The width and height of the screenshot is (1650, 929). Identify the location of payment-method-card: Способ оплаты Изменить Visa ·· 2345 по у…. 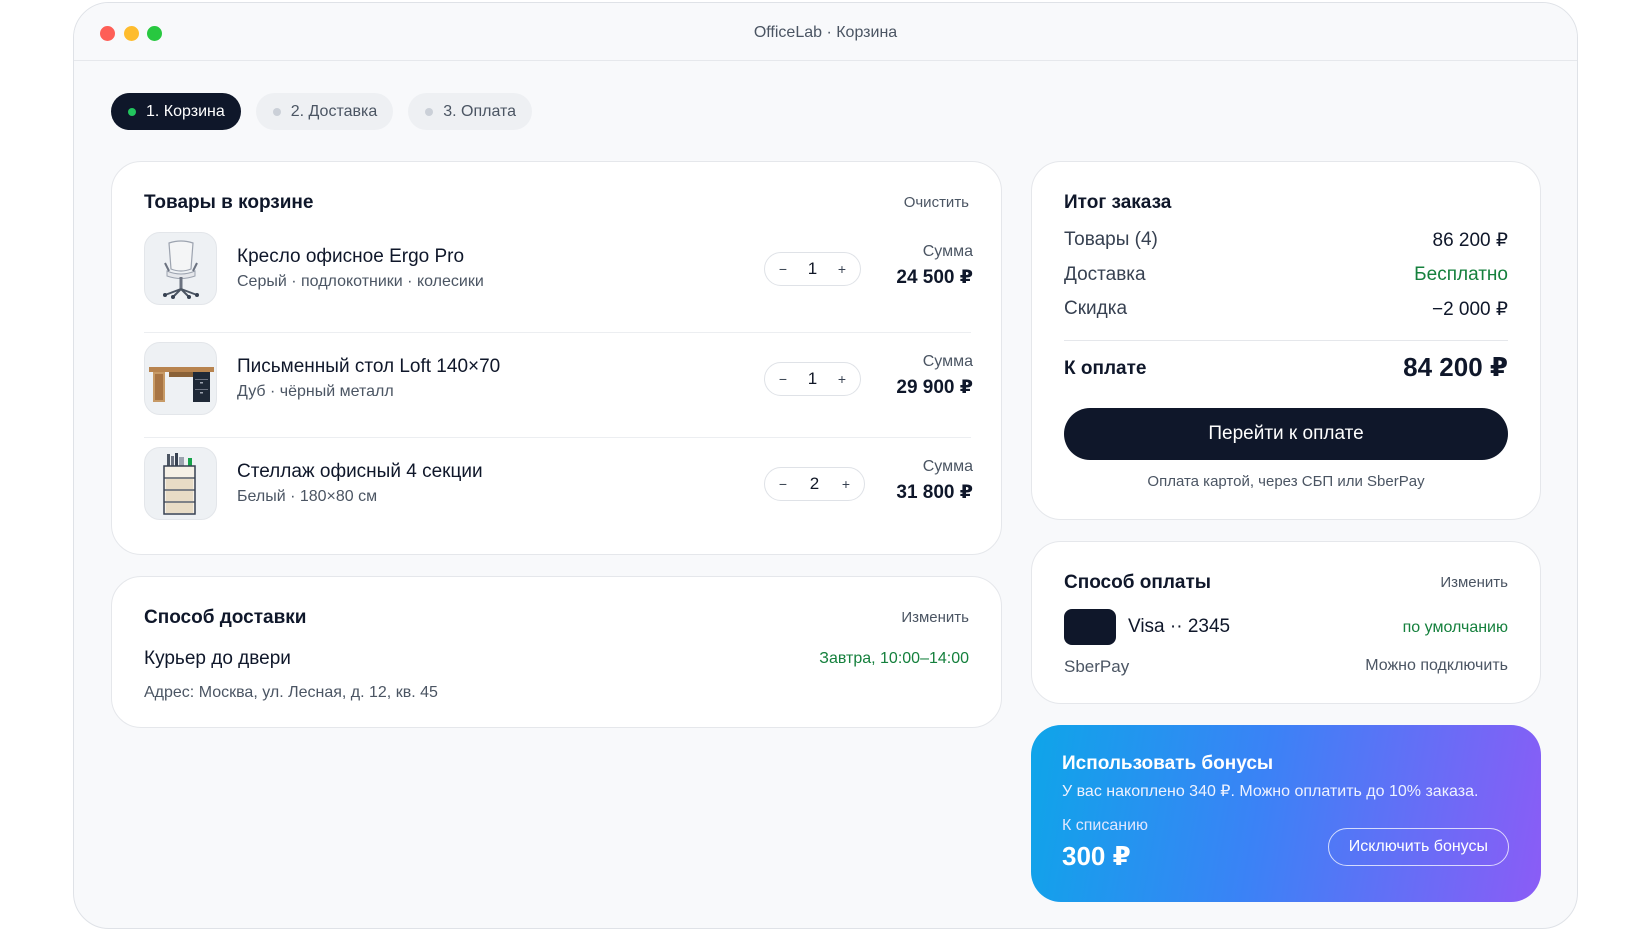
(1286, 622).